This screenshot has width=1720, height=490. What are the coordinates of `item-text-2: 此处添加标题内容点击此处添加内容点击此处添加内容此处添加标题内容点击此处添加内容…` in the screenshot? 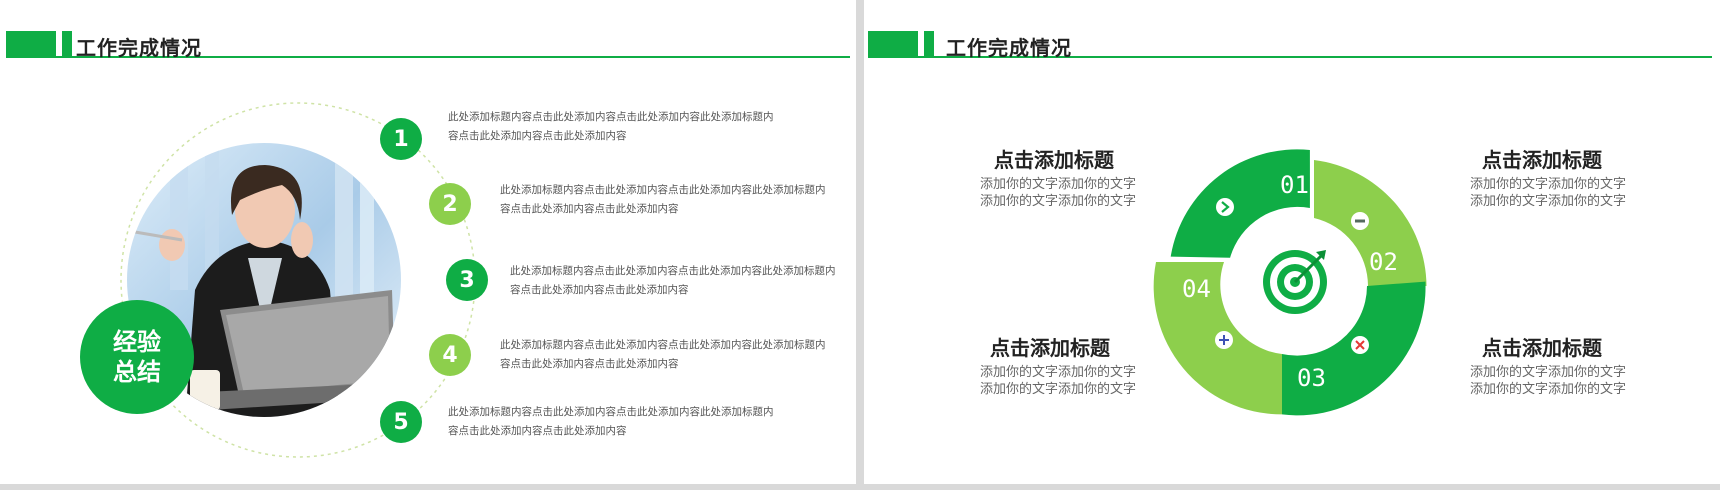 It's located at (663, 199).